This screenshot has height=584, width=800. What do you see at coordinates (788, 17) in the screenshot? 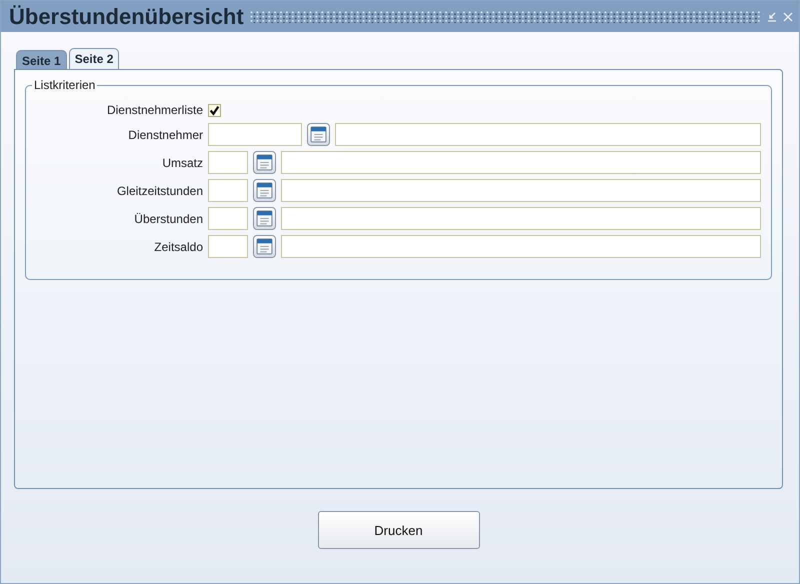
I see `close-icon` at bounding box center [788, 17].